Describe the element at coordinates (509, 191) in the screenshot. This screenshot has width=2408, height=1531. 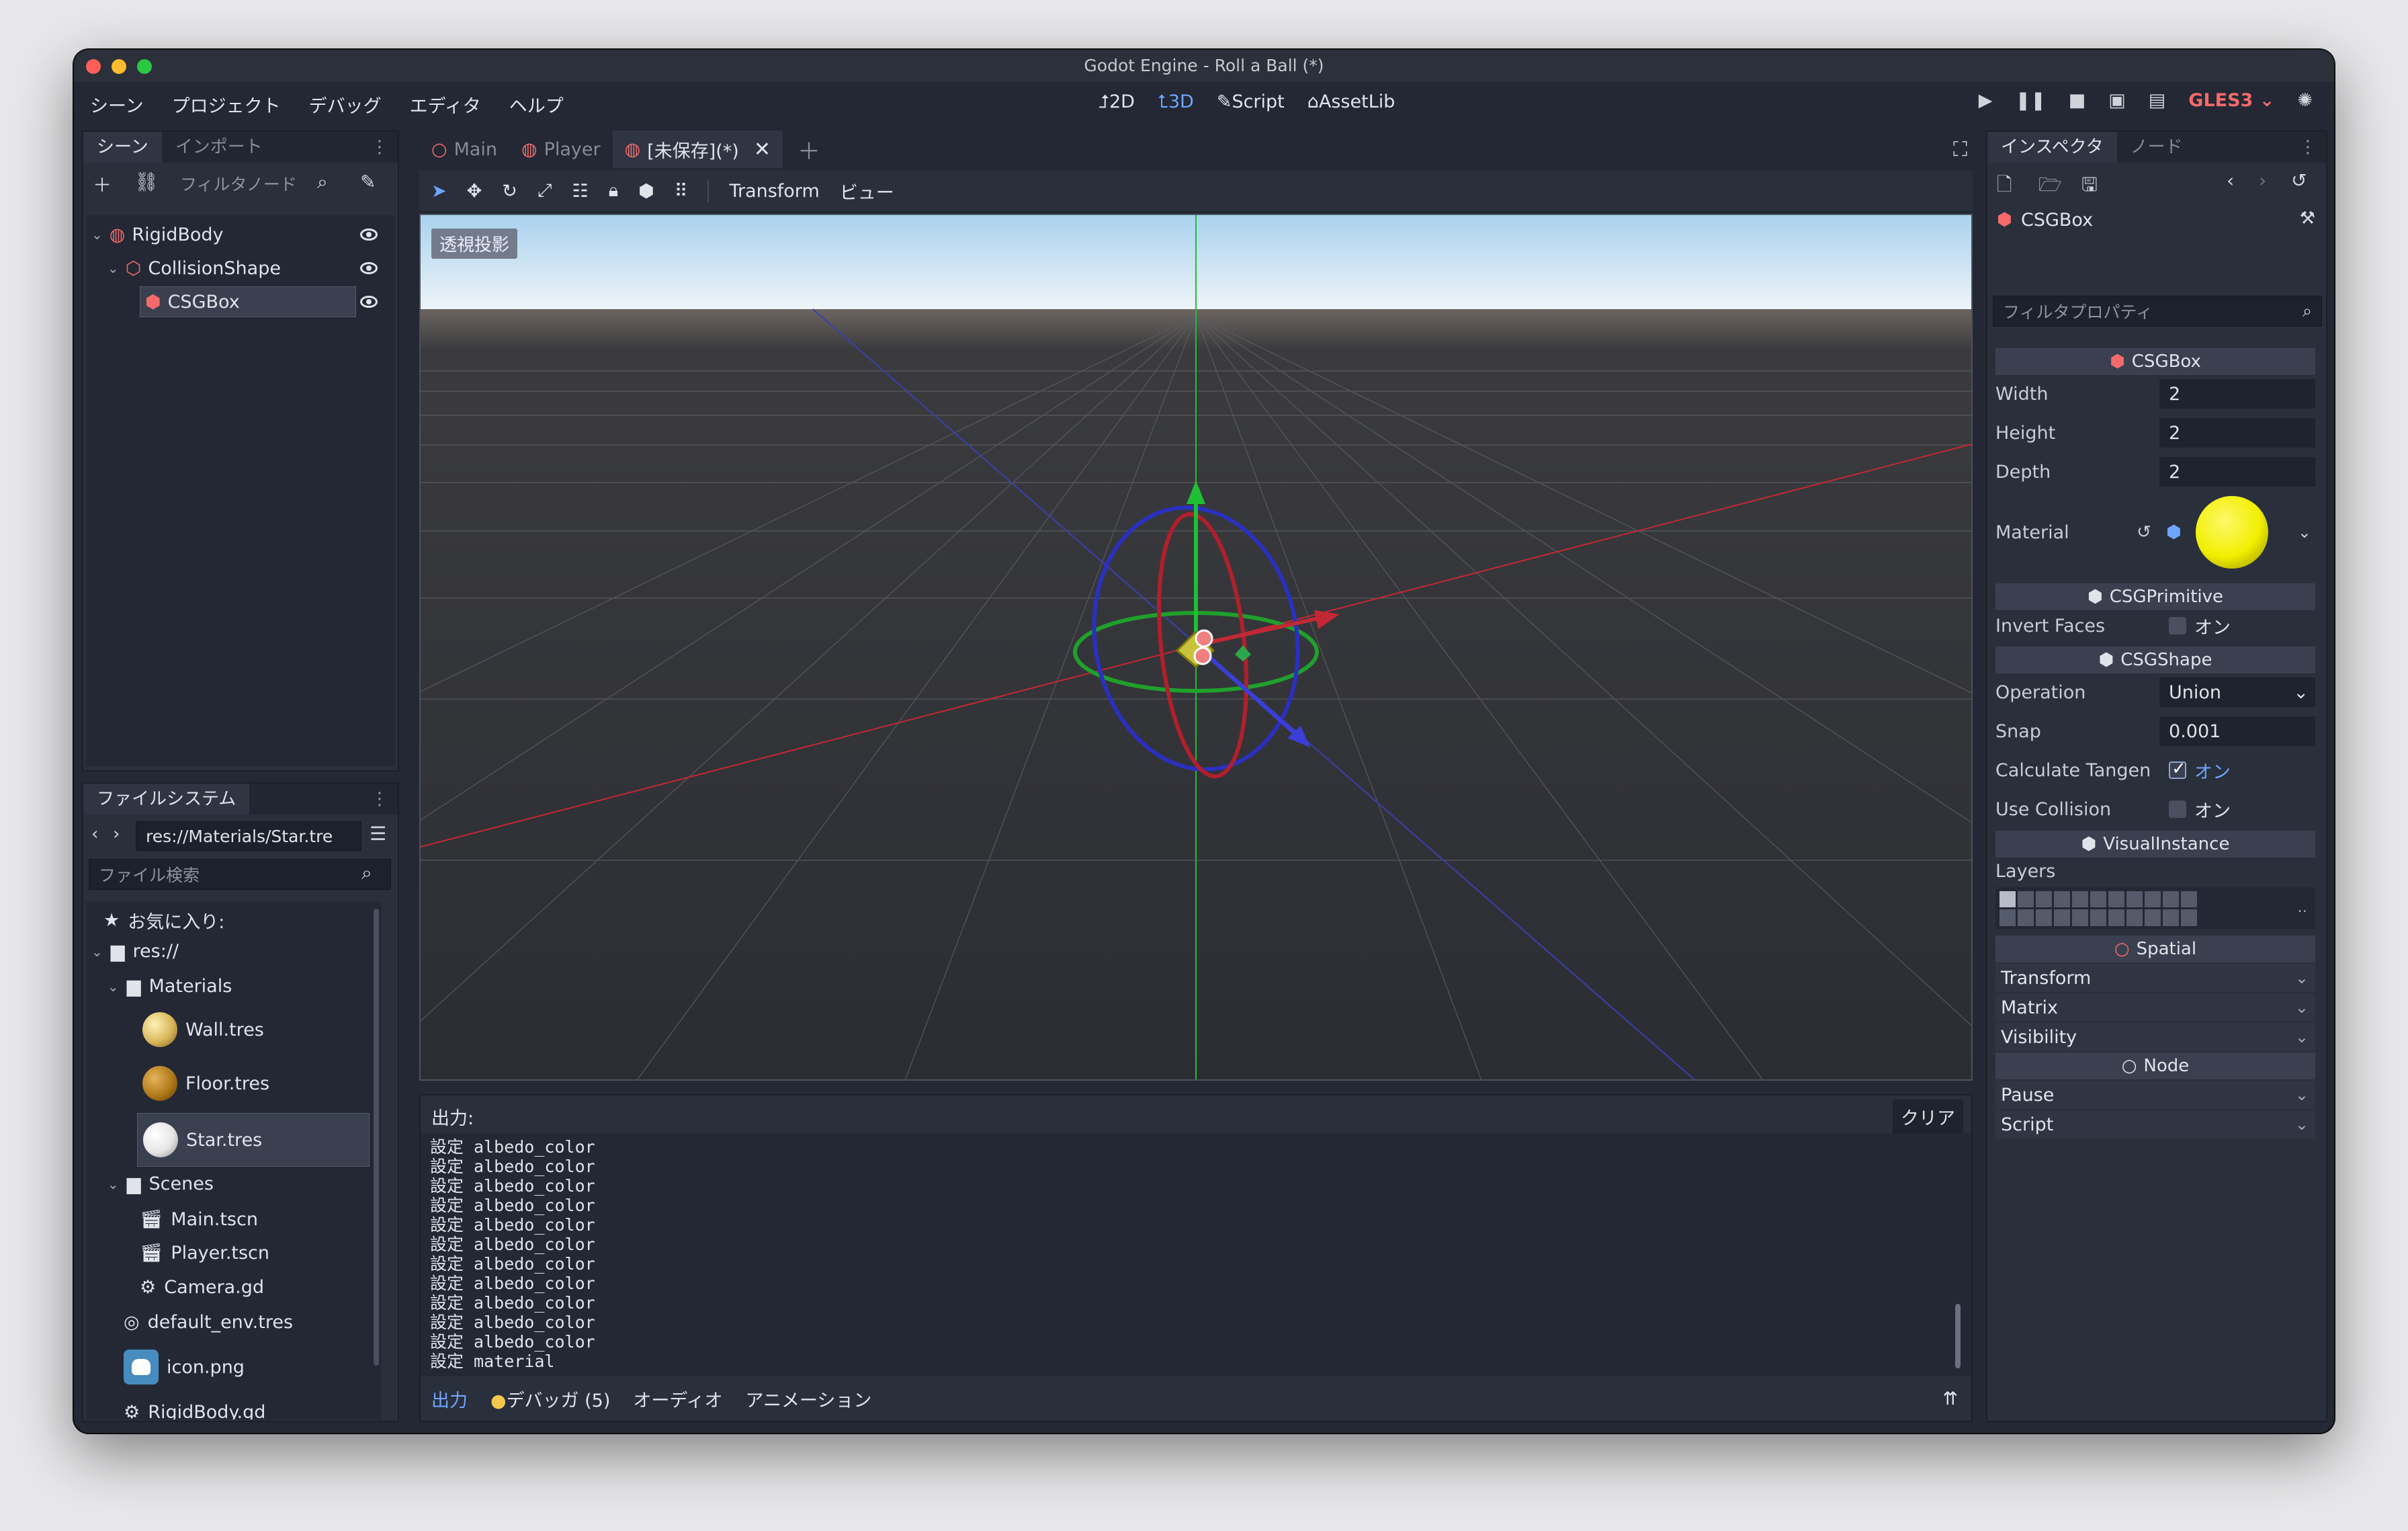
I see `rotate-tool-icon: ↻` at that location.